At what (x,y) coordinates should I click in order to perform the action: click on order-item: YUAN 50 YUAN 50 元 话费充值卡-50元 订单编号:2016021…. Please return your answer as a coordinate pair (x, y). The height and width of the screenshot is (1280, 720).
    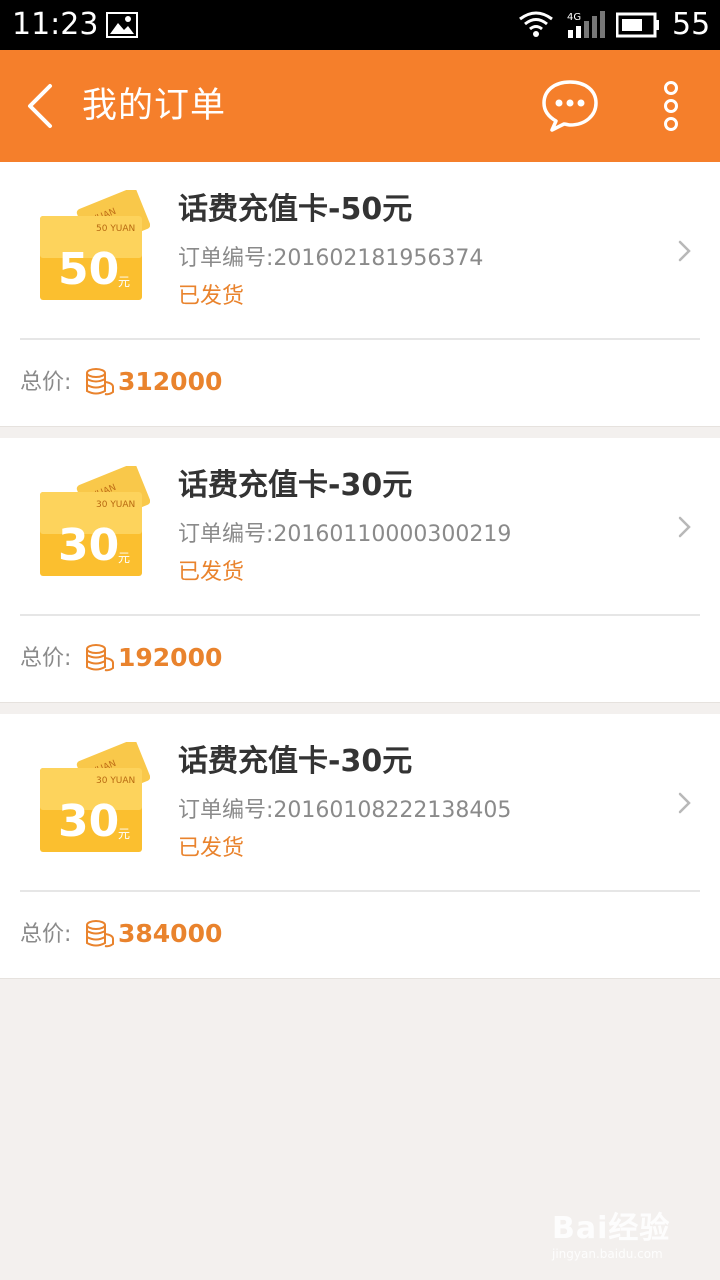
    Looking at the image, I should click on (360, 250).